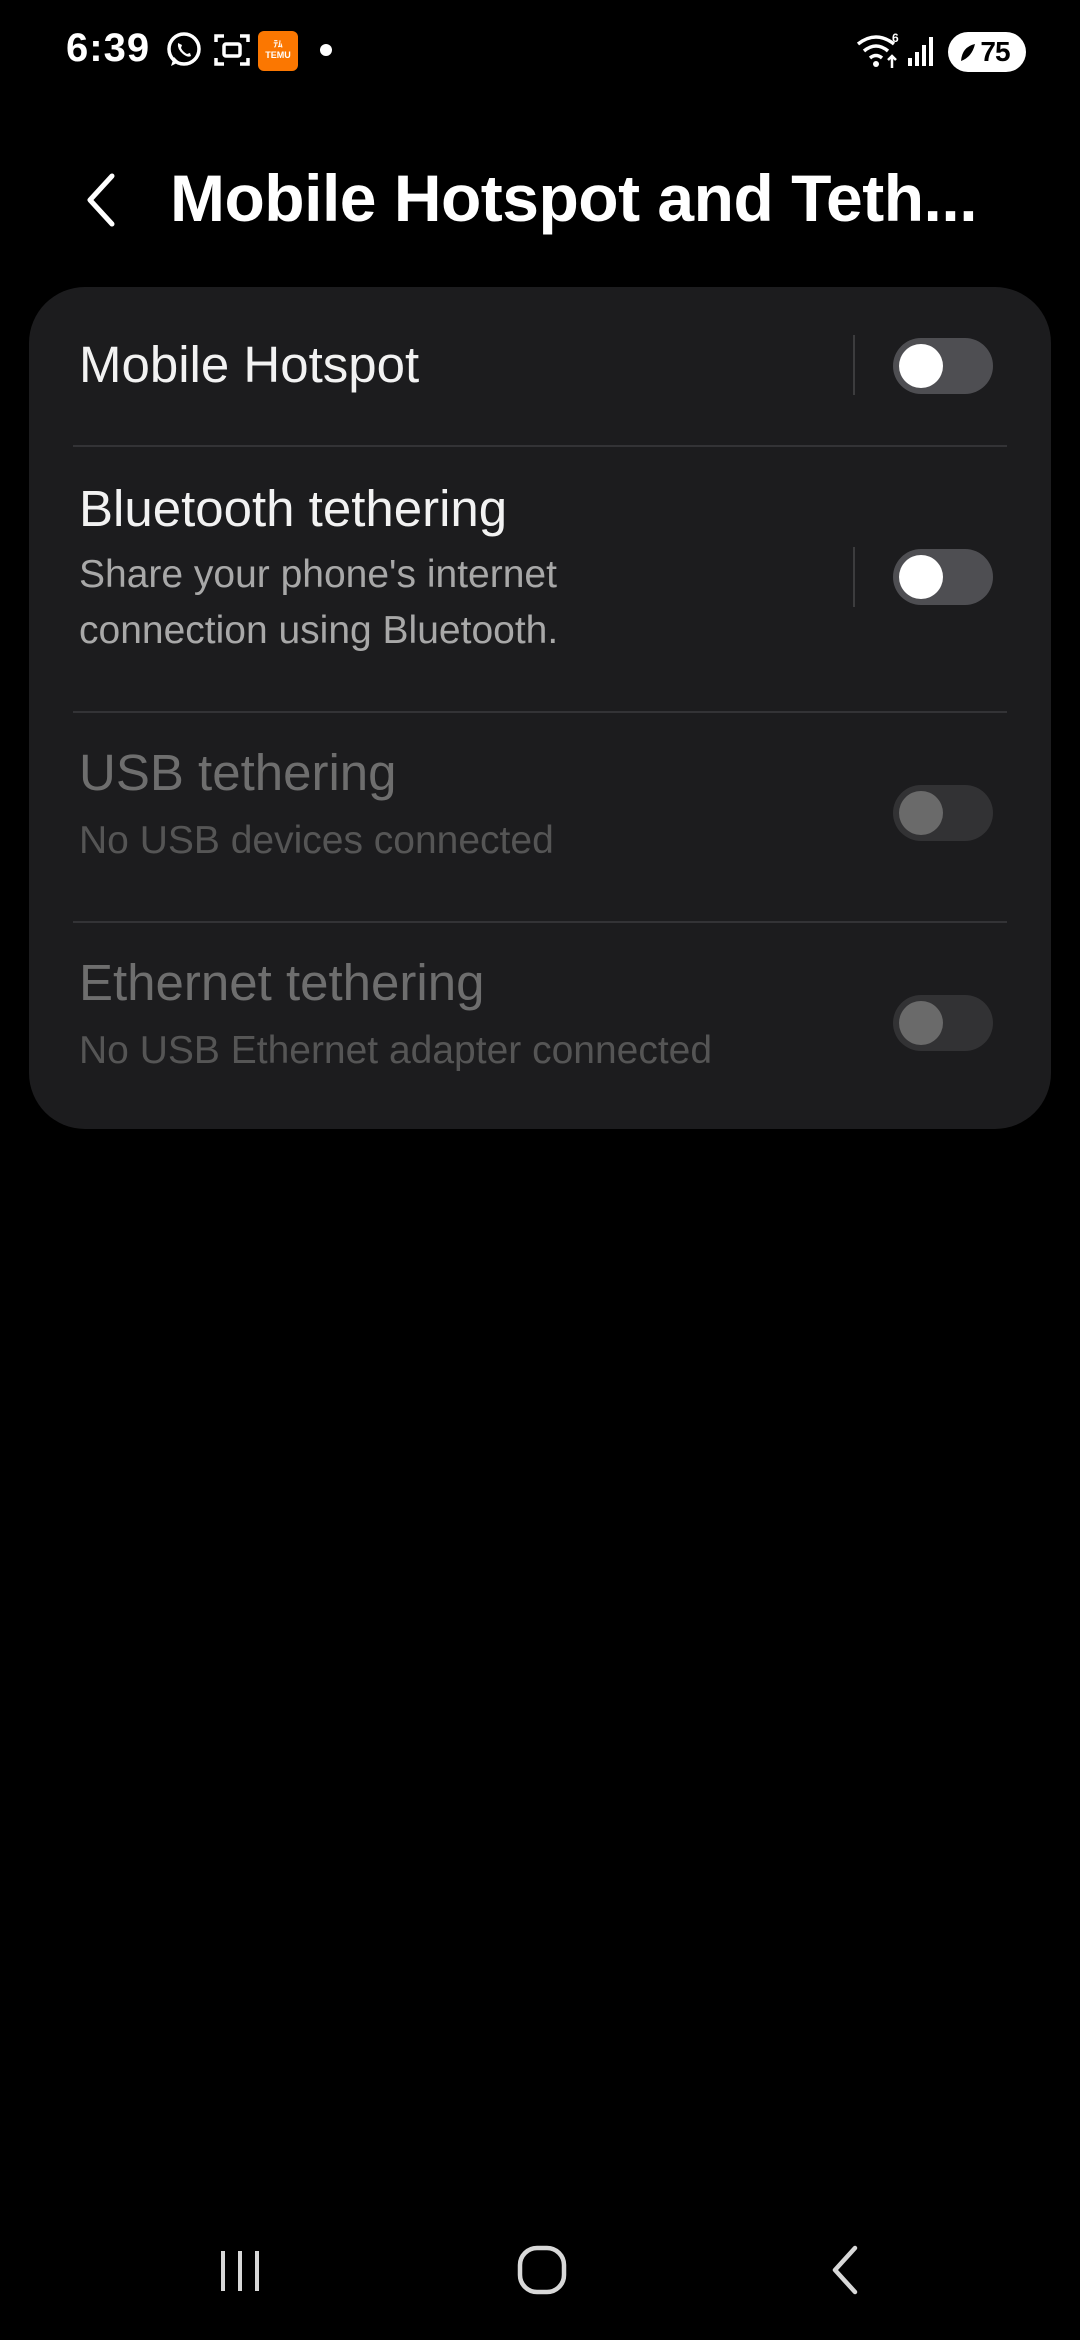  What do you see at coordinates (249, 364) in the screenshot?
I see `mobile-hotspot-title: Mobile Hotspot` at bounding box center [249, 364].